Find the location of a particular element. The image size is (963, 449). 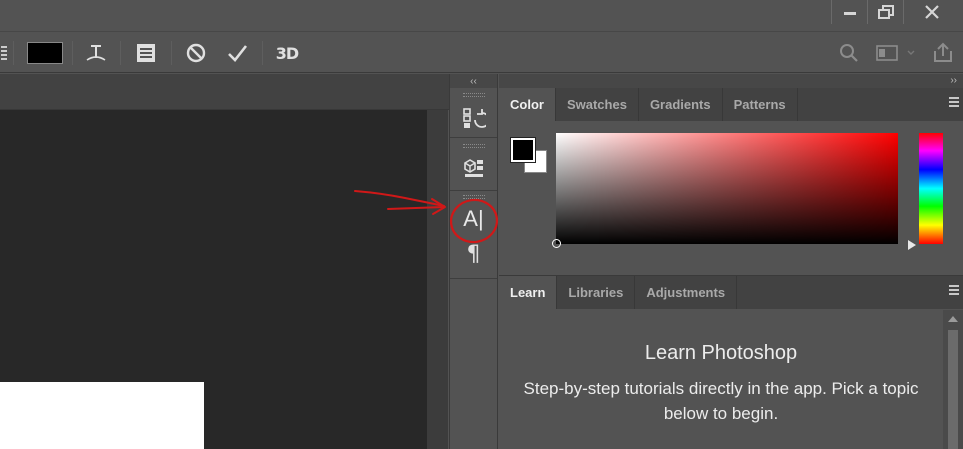

checkmark-icon is located at coordinates (238, 53).